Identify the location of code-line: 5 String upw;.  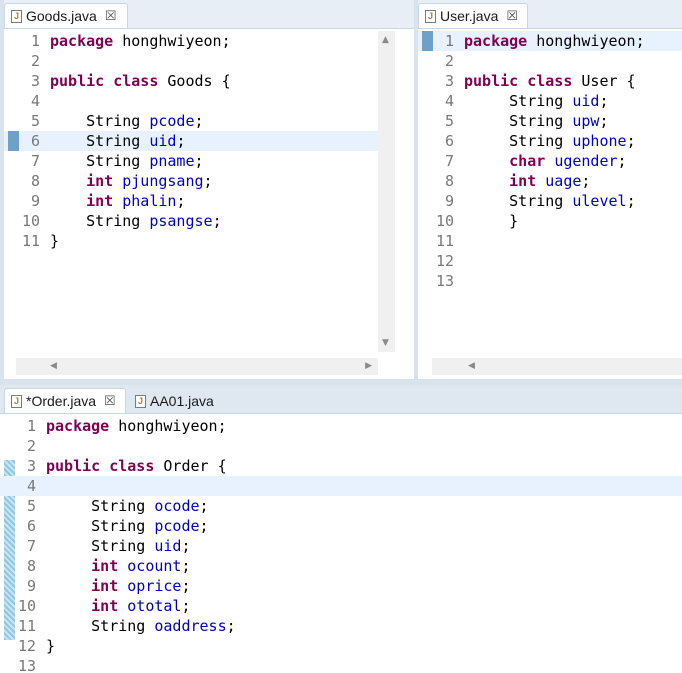
(550, 121).